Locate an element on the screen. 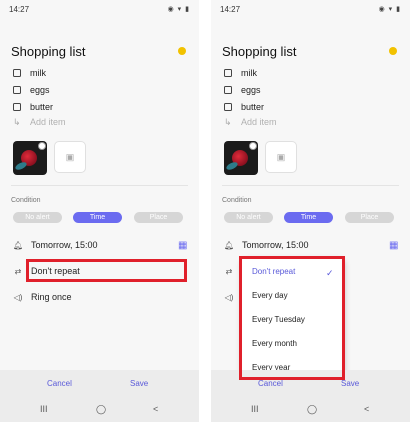 This screenshot has height=422, width=410. sound-row: ◁) Ring once is located at coordinates (42, 297).